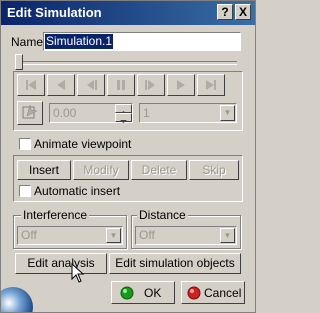 This screenshot has height=313, width=320. Describe the element at coordinates (123, 118) in the screenshot. I see `spin-down-button` at that location.